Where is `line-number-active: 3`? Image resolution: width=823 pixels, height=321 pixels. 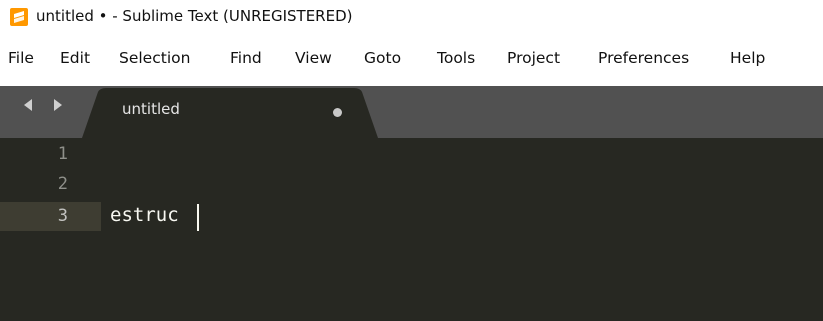 line-number-active: 3 is located at coordinates (62, 216).